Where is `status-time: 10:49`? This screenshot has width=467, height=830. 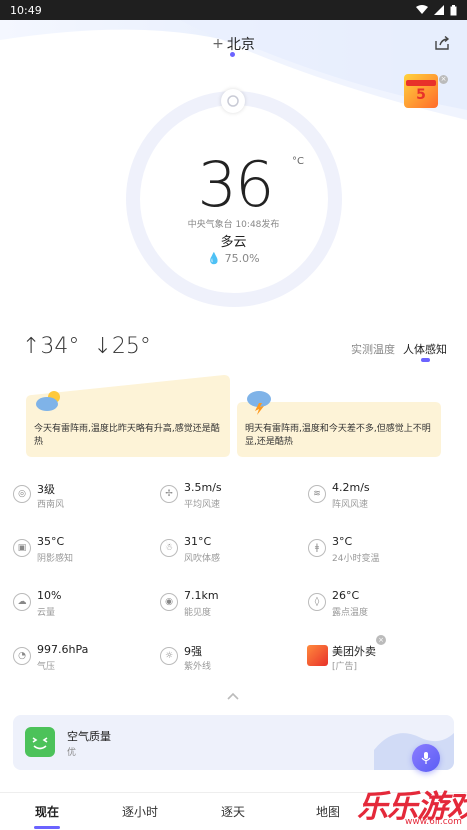 status-time: 10:49 is located at coordinates (26, 10).